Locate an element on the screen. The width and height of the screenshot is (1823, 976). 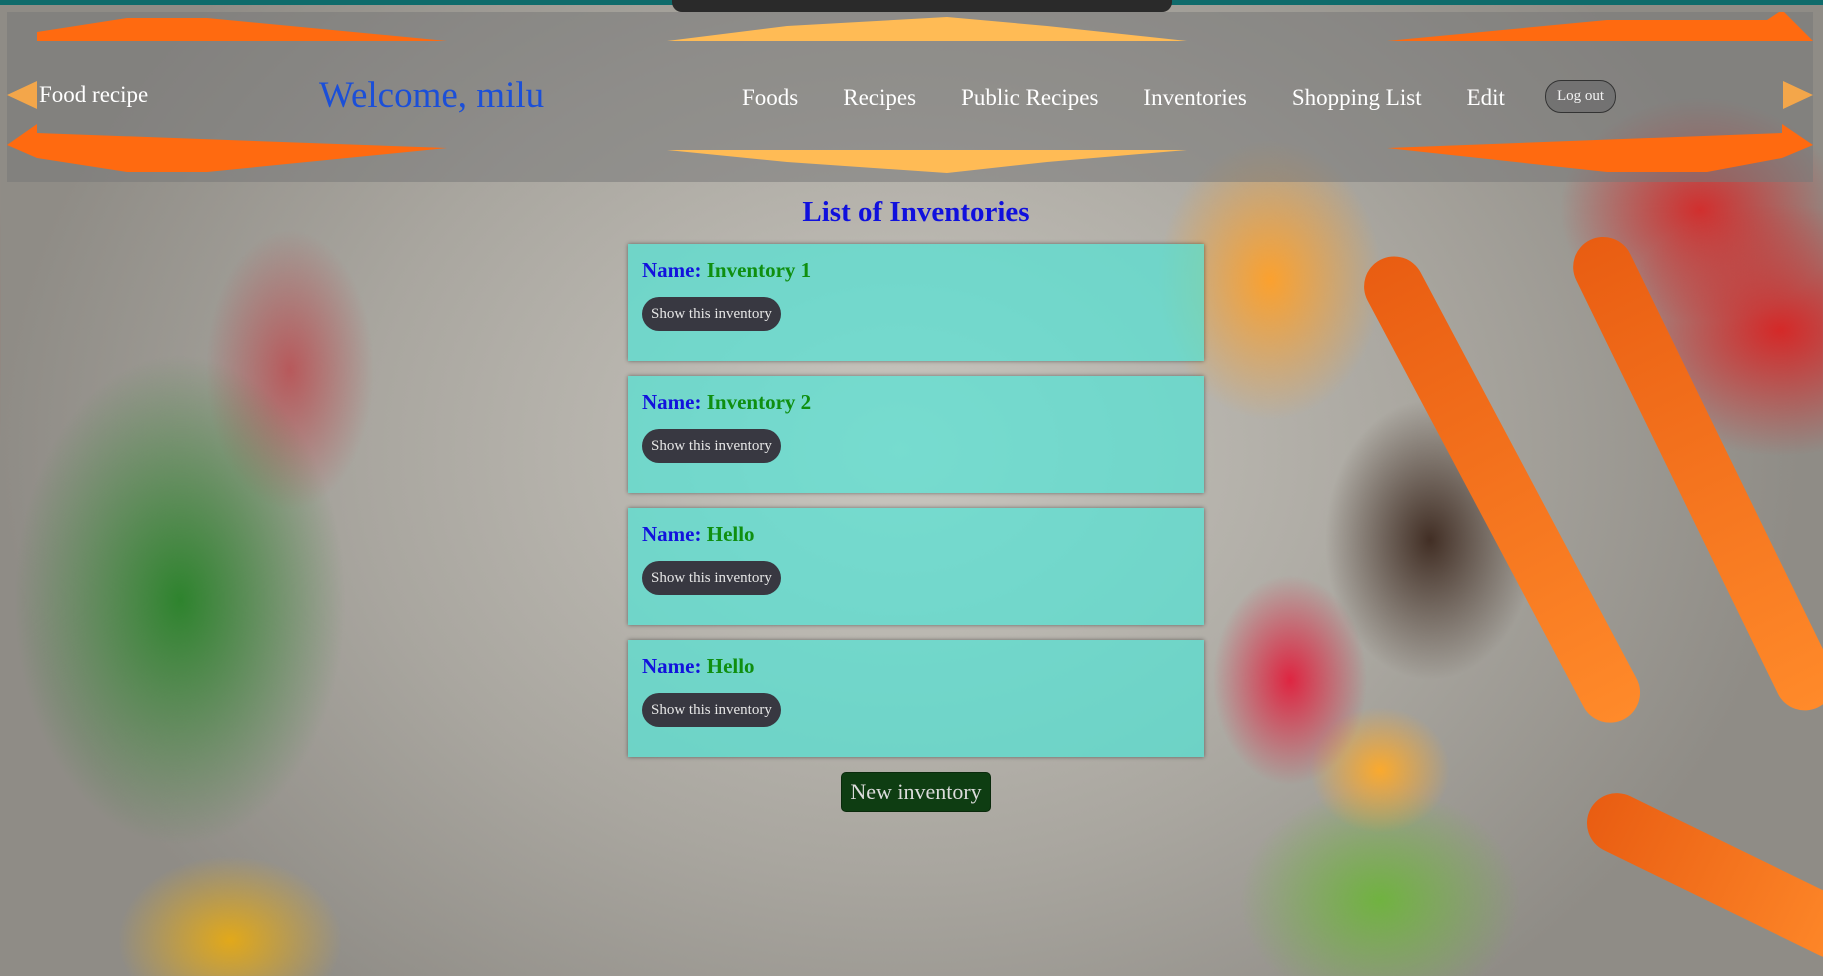
inventory-name: Name: Inventory 2 is located at coordinates (916, 402).